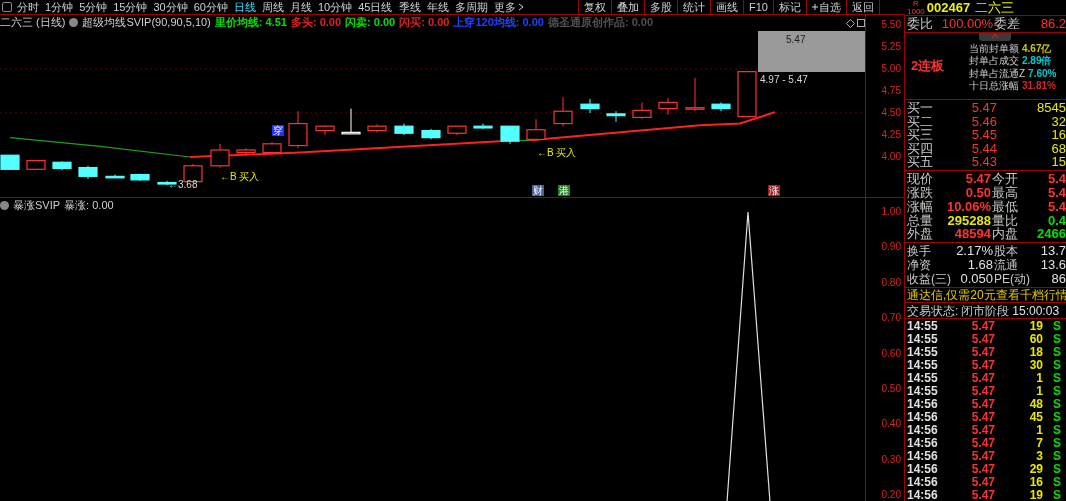 The height and width of the screenshot is (501, 1066). I want to click on period-tab: 10分钟, so click(335, 7).